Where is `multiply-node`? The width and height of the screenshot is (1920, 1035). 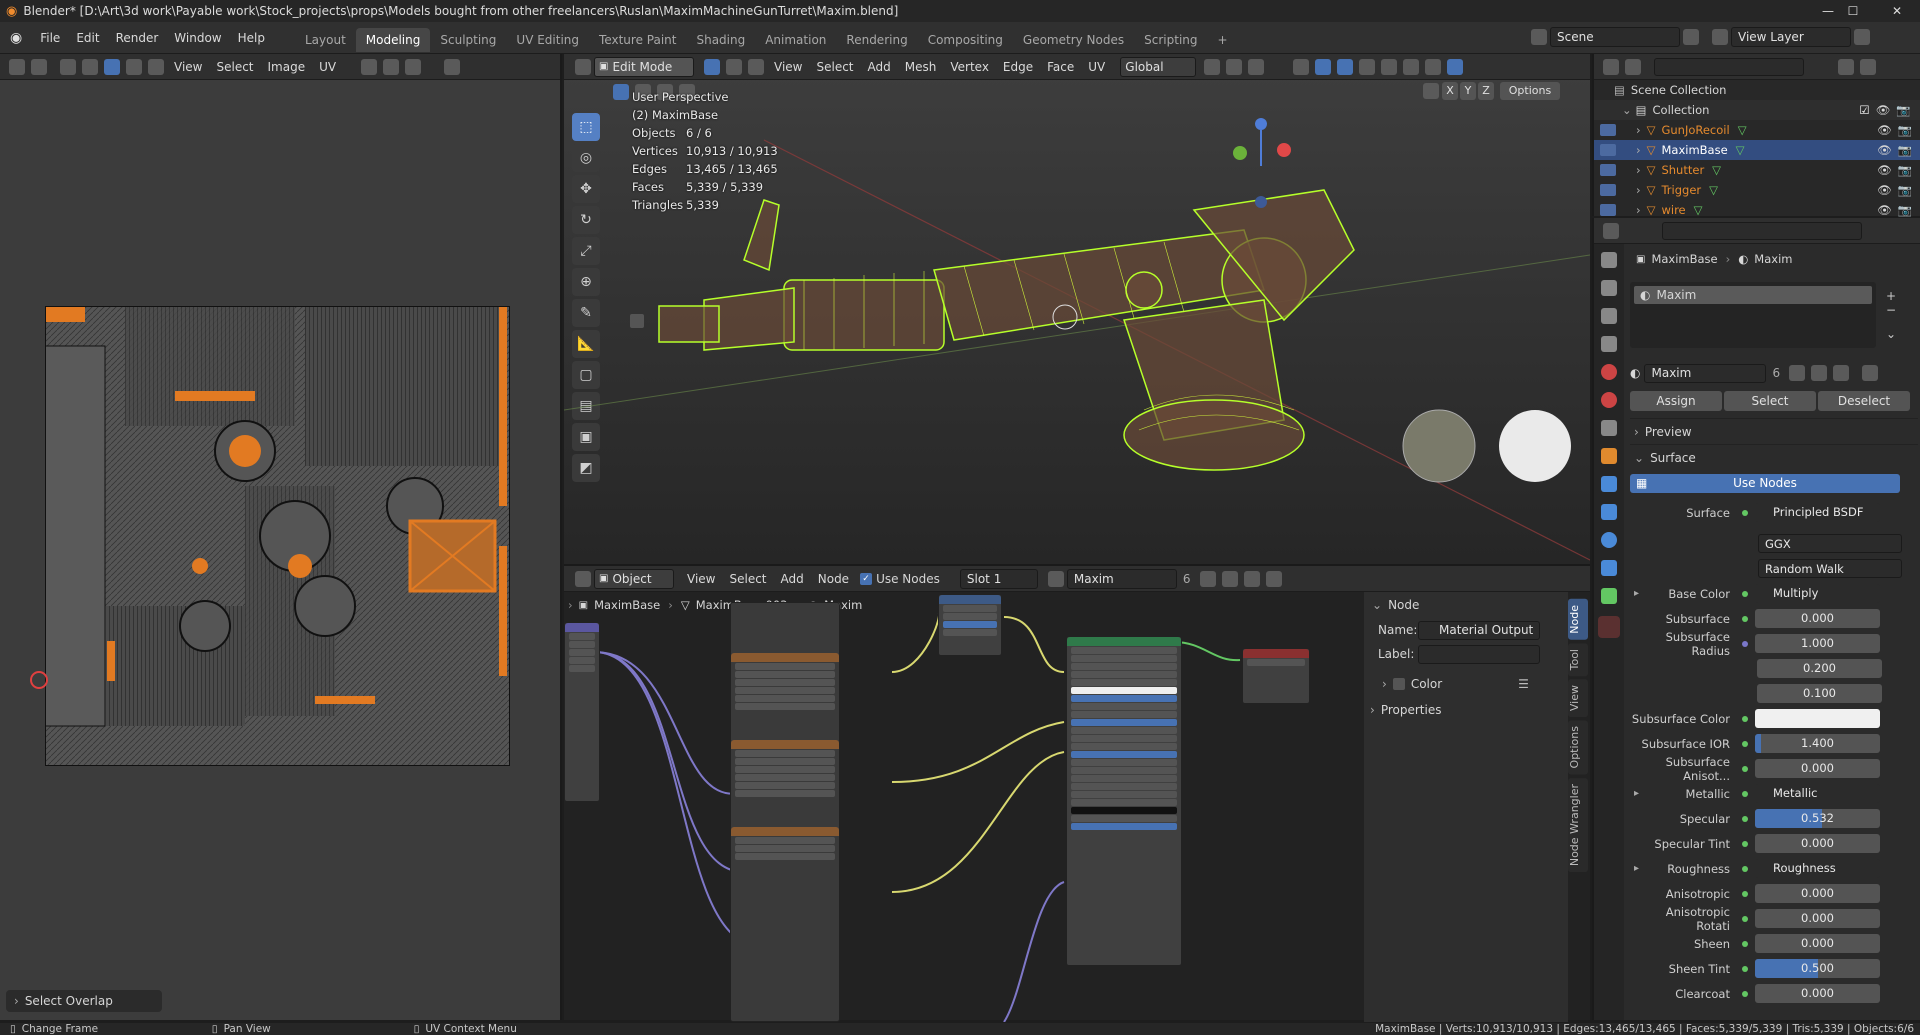
multiply-node is located at coordinates (970, 625).